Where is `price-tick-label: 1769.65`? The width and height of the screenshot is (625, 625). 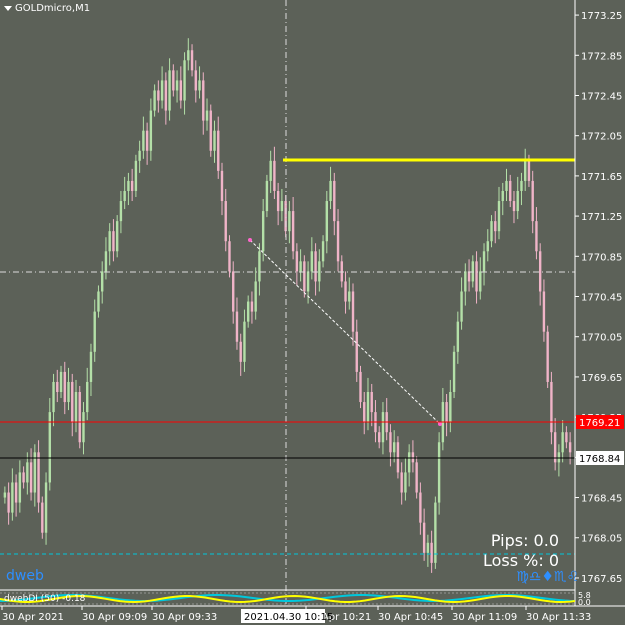
price-tick-label: 1769.65 is located at coordinates (601, 378).